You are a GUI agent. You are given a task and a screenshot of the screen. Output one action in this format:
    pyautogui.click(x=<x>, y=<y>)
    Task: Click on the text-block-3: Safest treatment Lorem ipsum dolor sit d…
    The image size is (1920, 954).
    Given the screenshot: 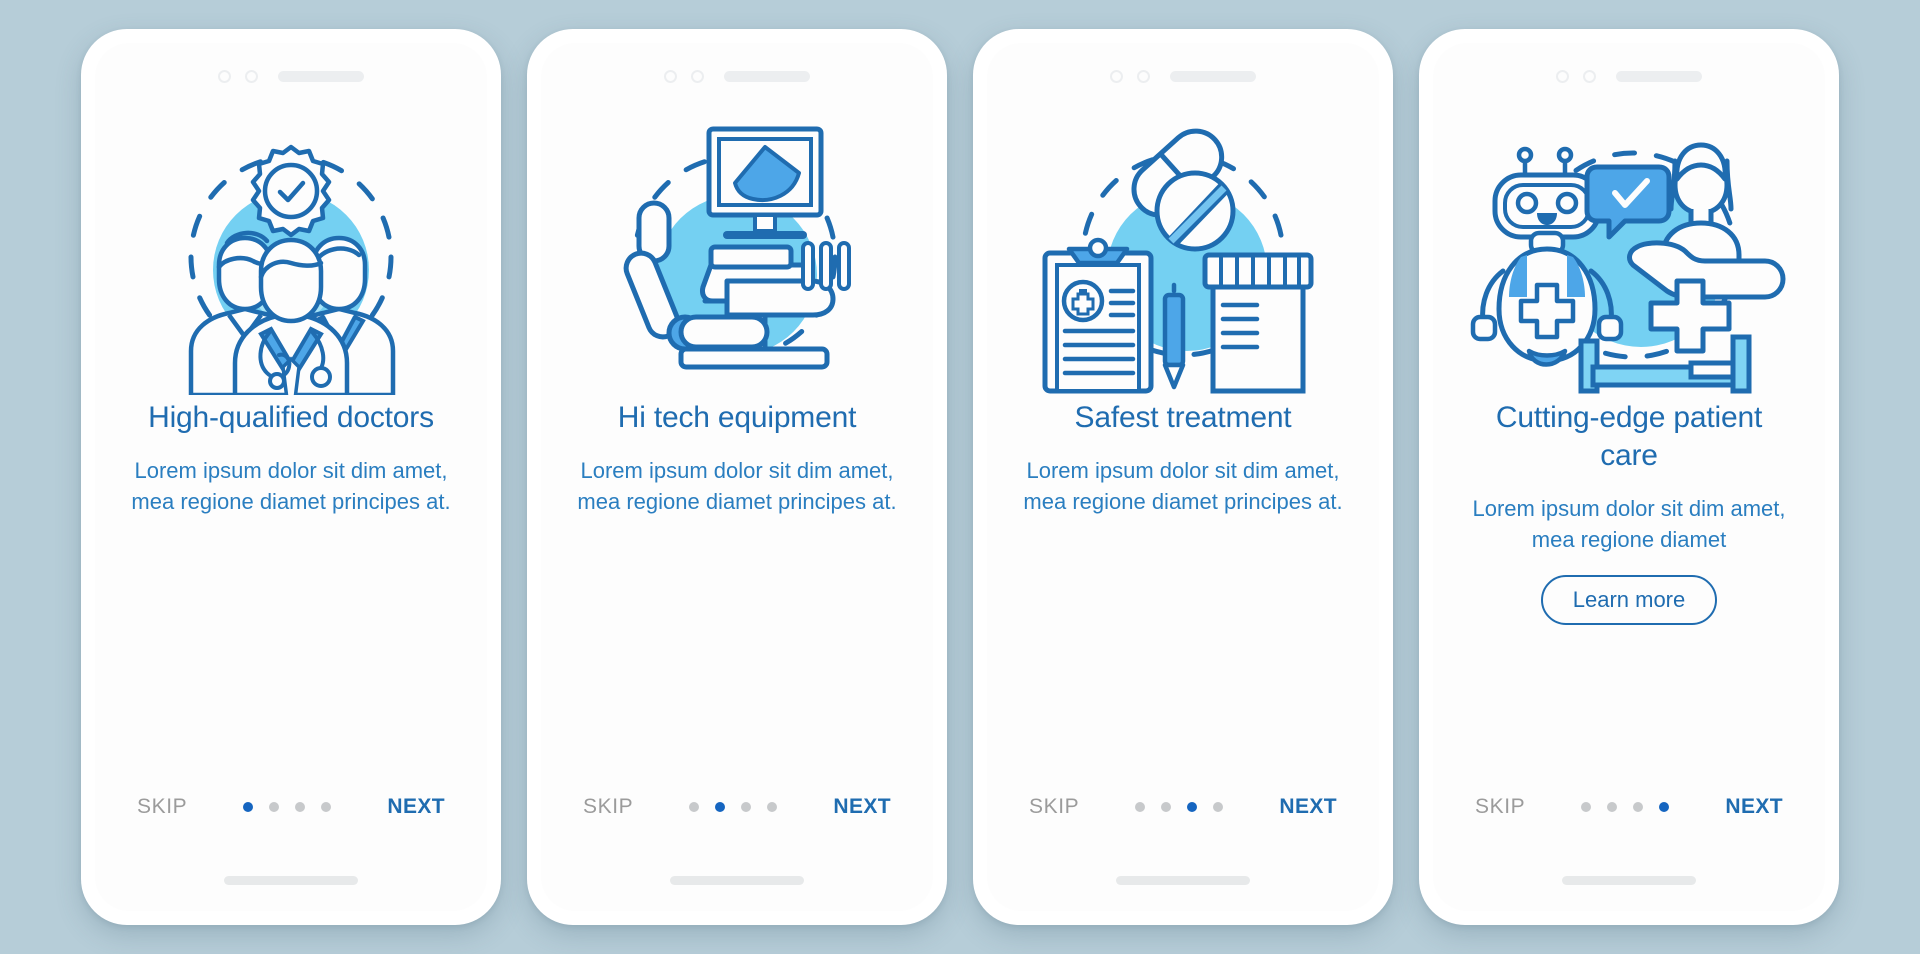 What is the action you would take?
    pyautogui.click(x=1183, y=458)
    